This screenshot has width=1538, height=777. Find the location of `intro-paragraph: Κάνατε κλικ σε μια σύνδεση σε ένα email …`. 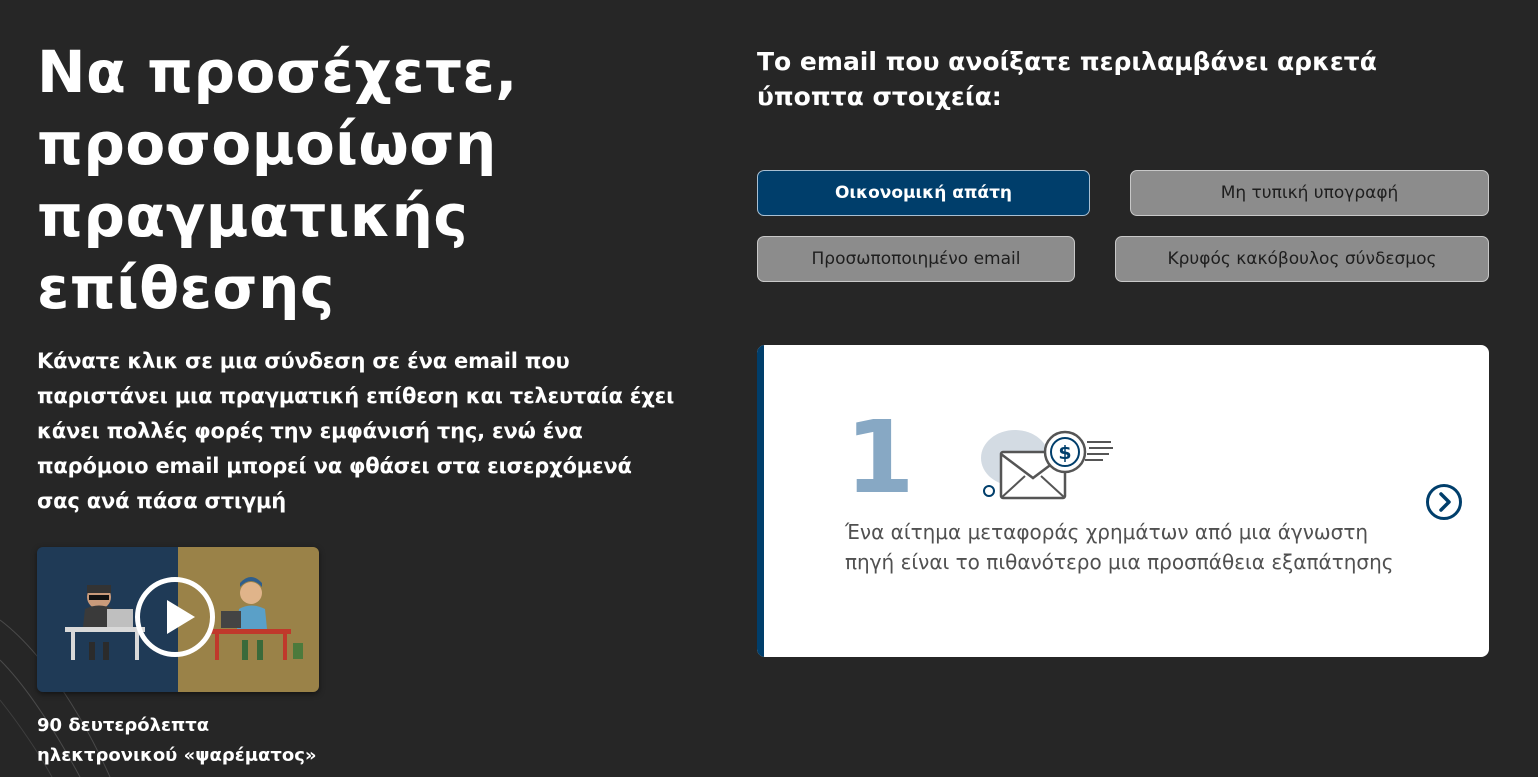

intro-paragraph: Κάνατε κλικ σε μια σύνδεση σε ένα email … is located at coordinates (356, 431).